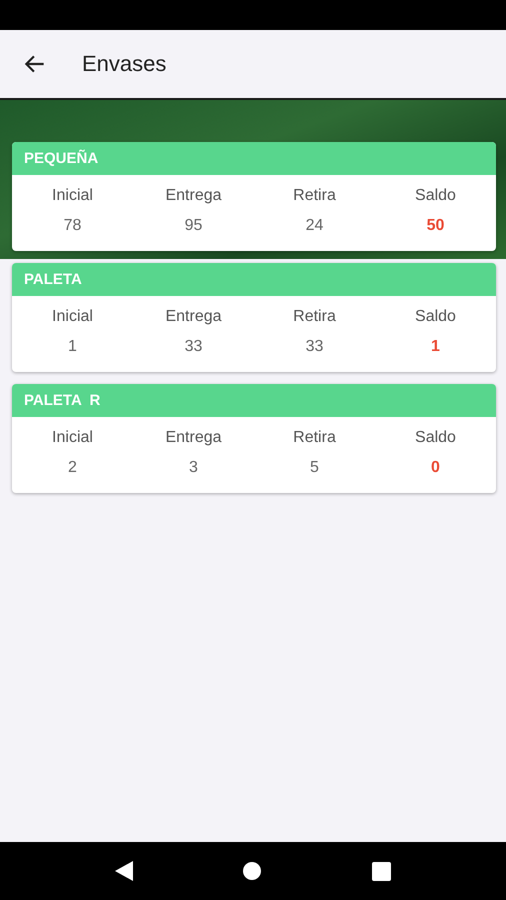 The image size is (506, 900). Describe the element at coordinates (254, 158) in the screenshot. I see `card-title: PEQUEÑA` at that location.